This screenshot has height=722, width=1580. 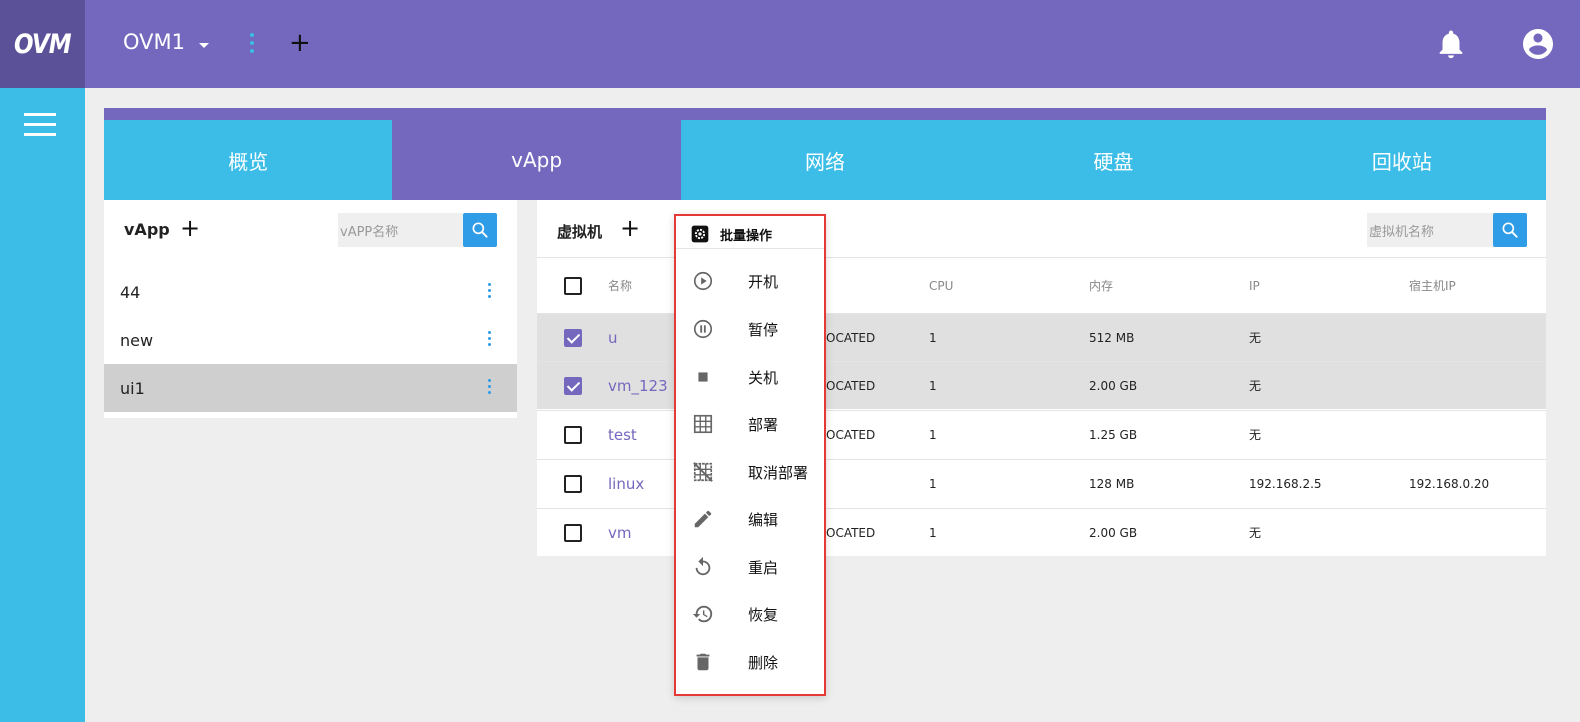 I want to click on vapp-list: 44 new ui1, so click(x=310, y=340).